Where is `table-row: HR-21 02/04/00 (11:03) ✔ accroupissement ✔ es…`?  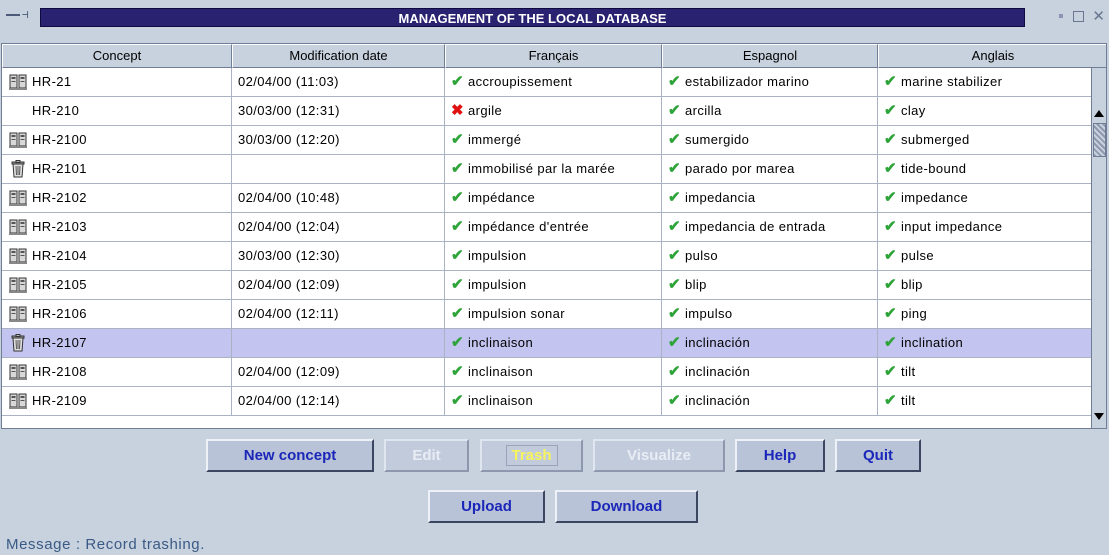 table-row: HR-21 02/04/00 (11:03) ✔ accroupissement ✔ es… is located at coordinates (546, 82).